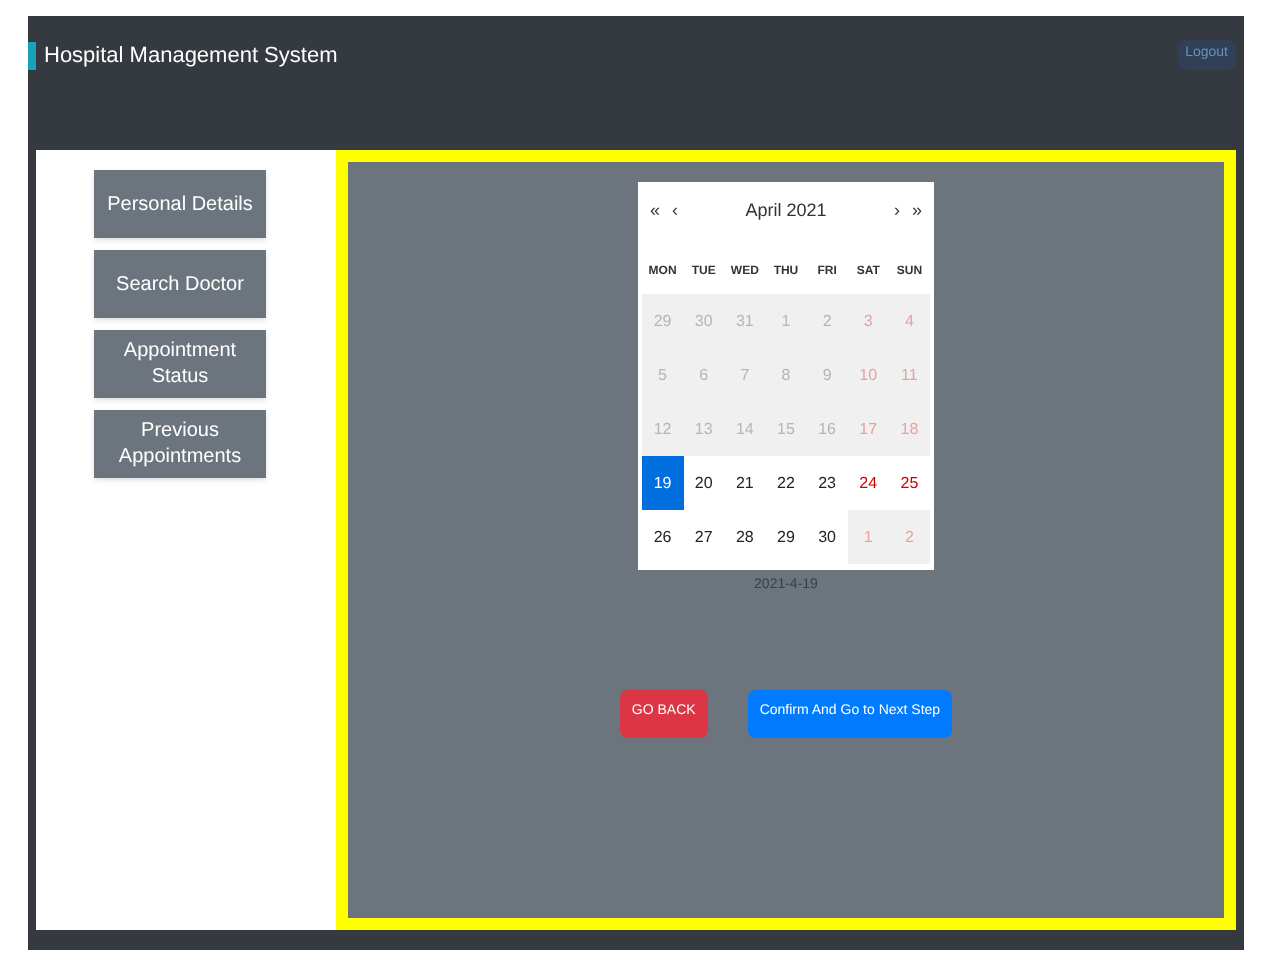 The height and width of the screenshot is (962, 1272). Describe the element at coordinates (909, 375) in the screenshot. I see `day-cell: 11` at that location.